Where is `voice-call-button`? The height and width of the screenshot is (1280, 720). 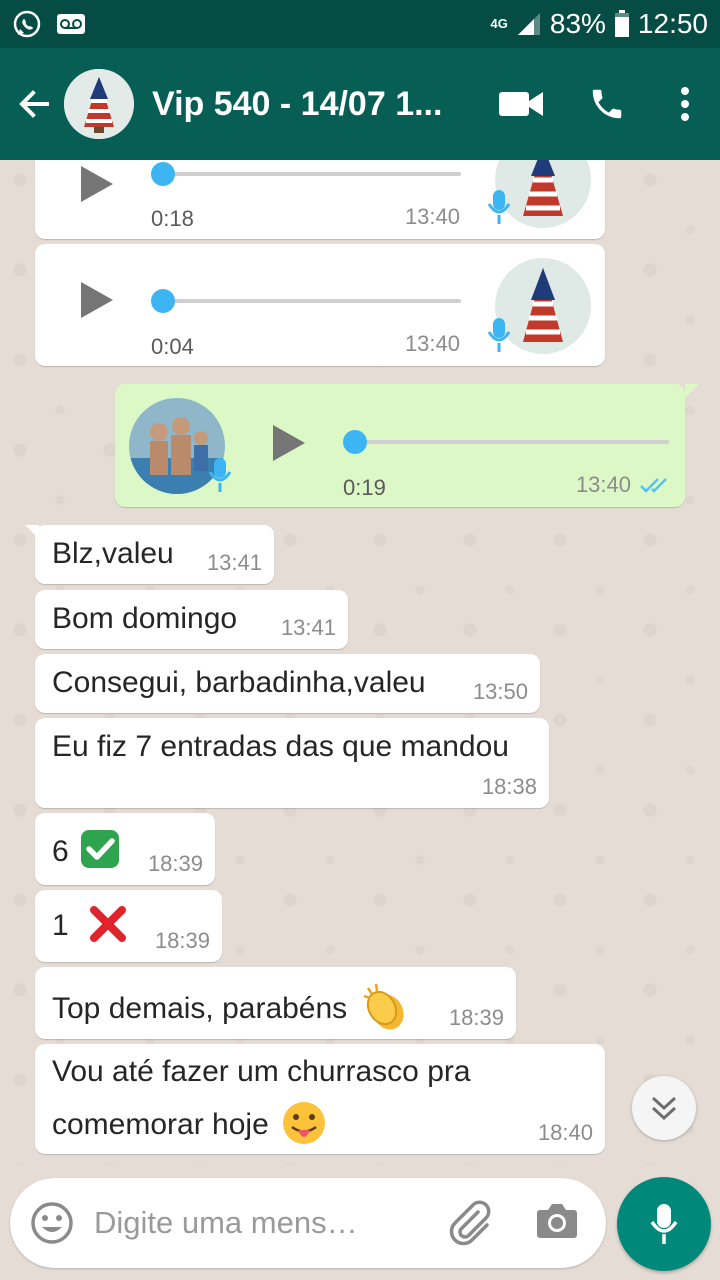
voice-call-button is located at coordinates (607, 104).